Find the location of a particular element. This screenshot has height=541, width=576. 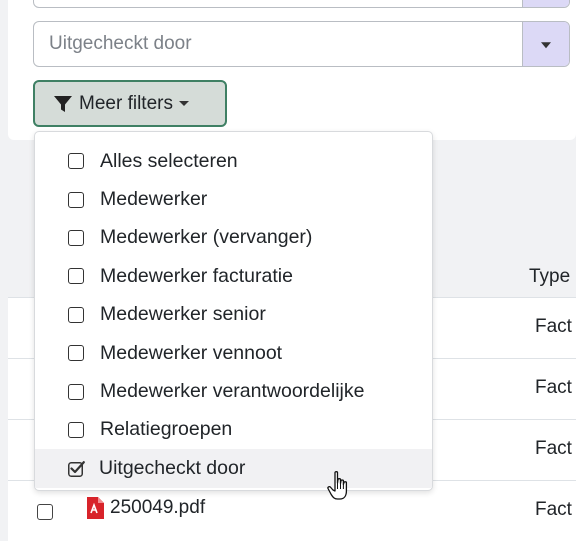

dropdown-item-label: Relatiegroepen is located at coordinates (166, 429).